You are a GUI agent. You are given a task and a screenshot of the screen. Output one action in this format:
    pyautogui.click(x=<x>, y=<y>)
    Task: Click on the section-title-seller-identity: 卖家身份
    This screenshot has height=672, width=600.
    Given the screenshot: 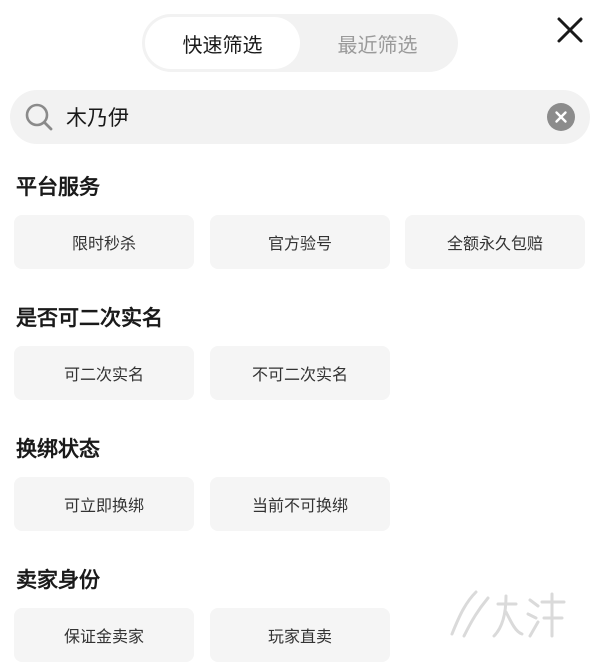 What is the action you would take?
    pyautogui.click(x=58, y=580)
    